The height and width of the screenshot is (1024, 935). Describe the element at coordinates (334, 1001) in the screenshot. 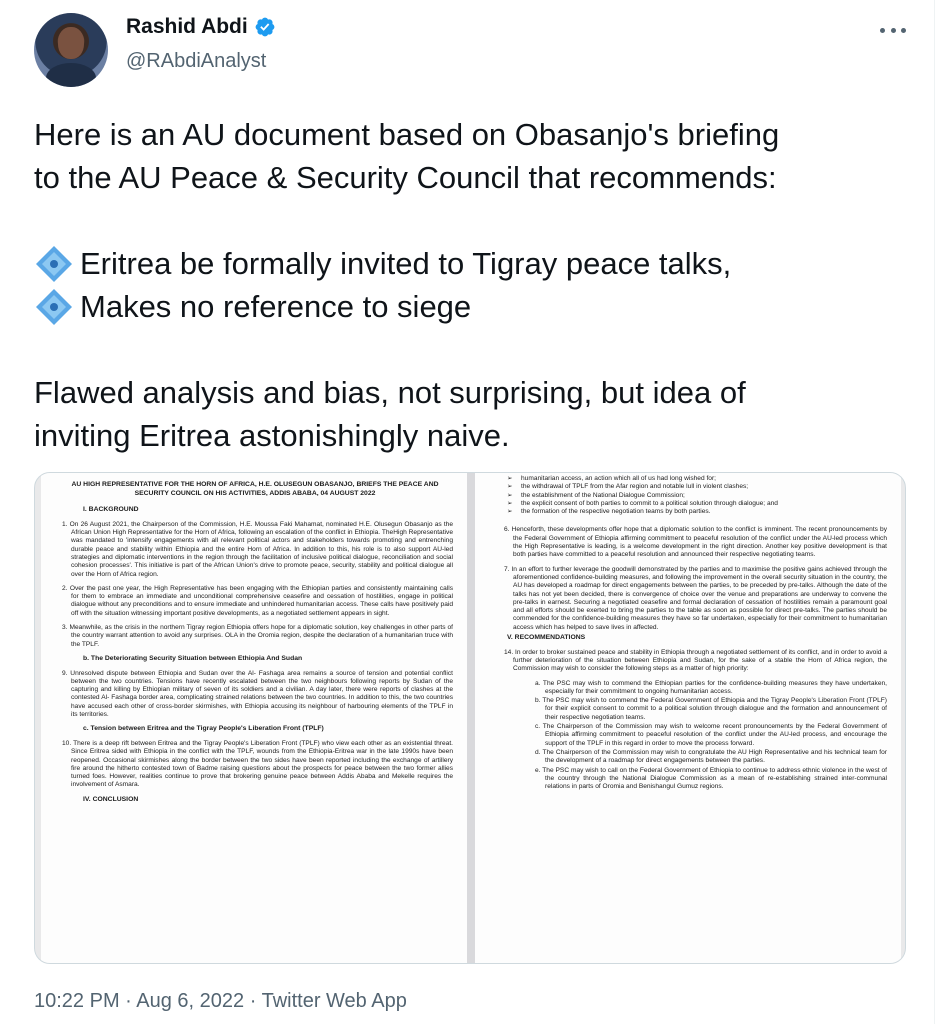

I see `tweet-source-client: Twitter Web App` at that location.